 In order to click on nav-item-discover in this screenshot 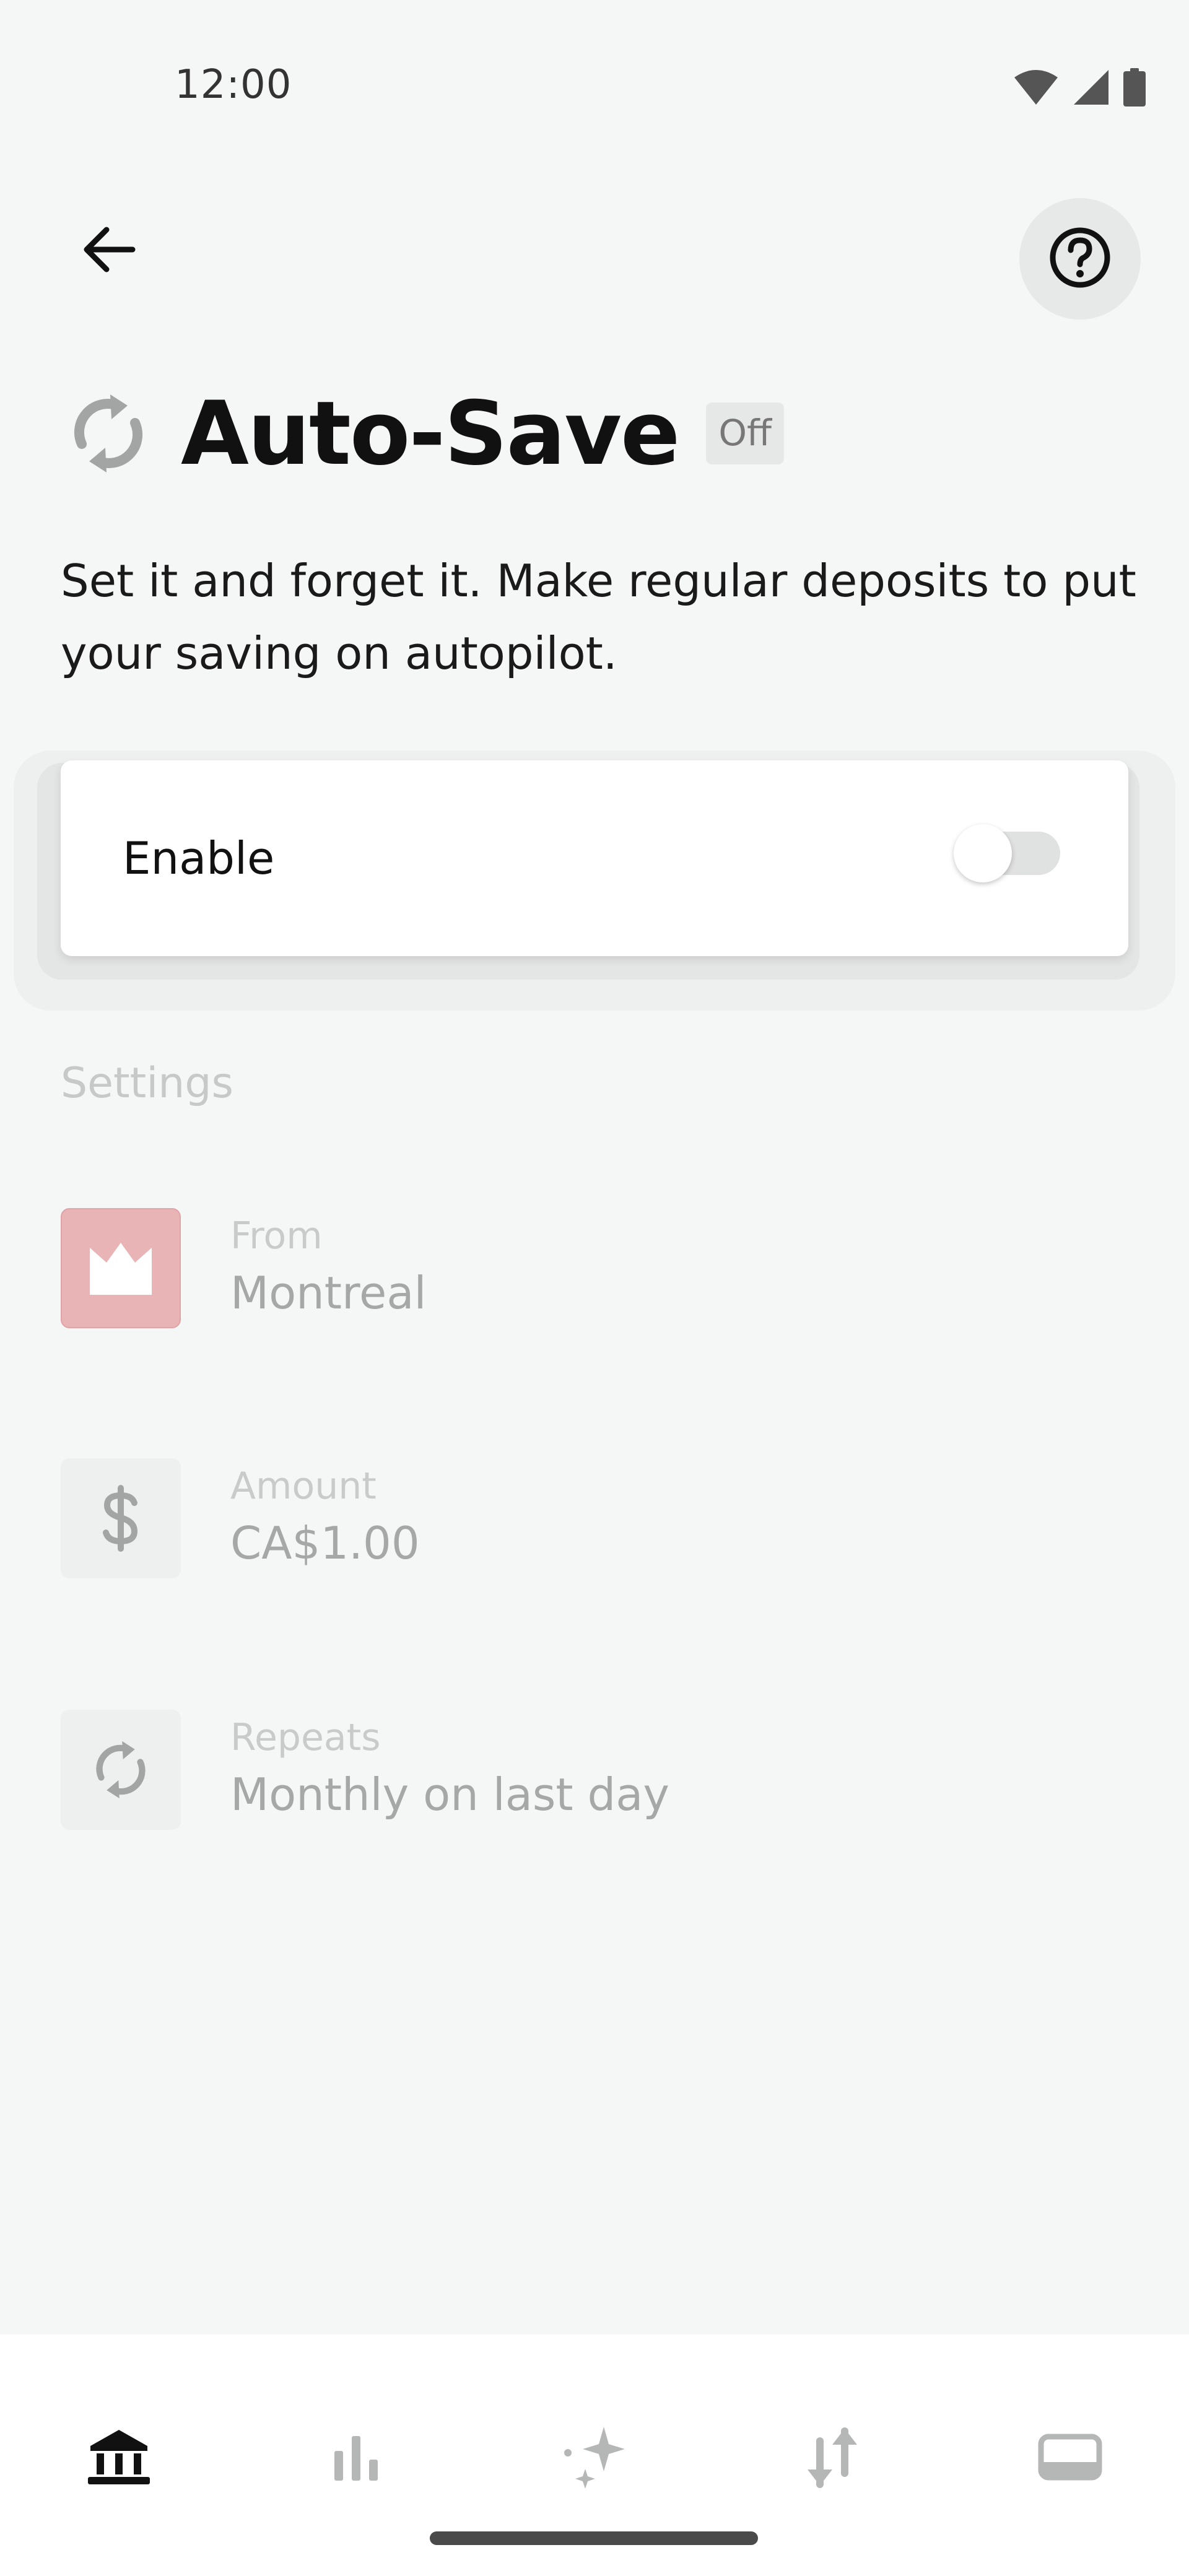, I will do `click(594, 2458)`.